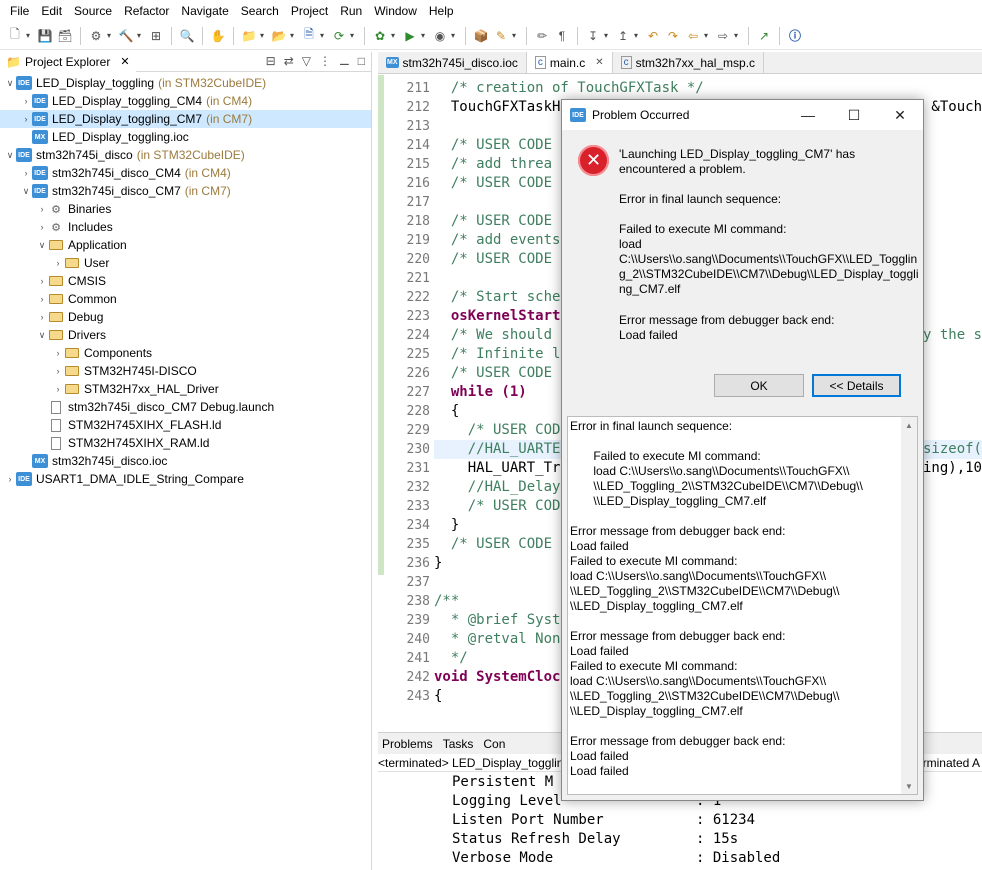 The height and width of the screenshot is (870, 982). Describe the element at coordinates (309, 11) in the screenshot. I see `menu-project: Project` at that location.